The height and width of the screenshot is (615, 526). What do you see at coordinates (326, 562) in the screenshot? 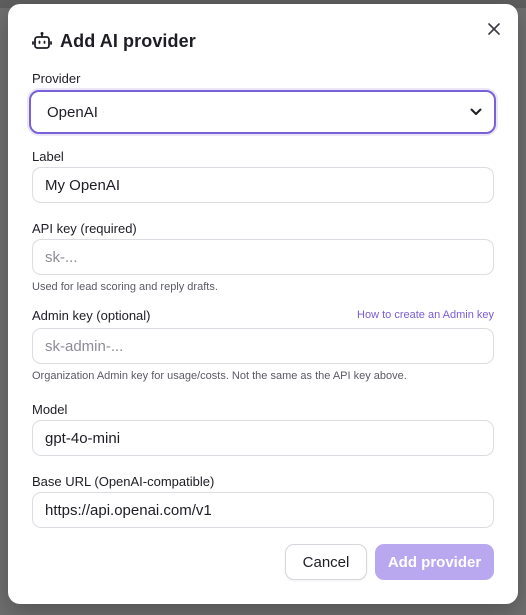
I see `cancel-button: Cancel` at bounding box center [326, 562].